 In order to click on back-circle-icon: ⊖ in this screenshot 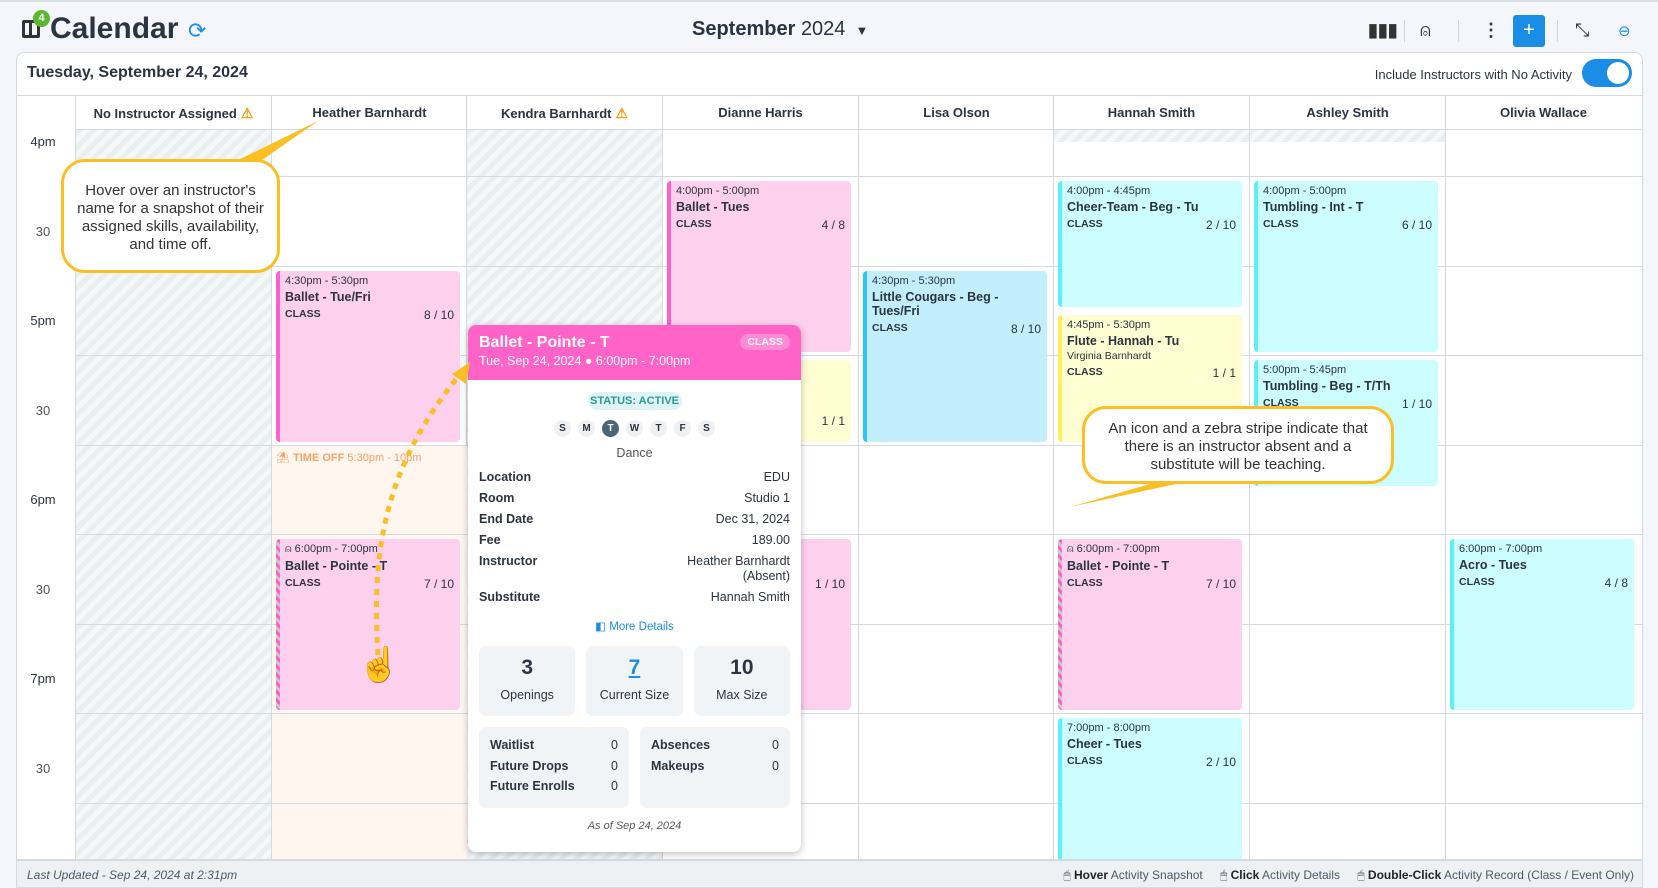, I will do `click(1624, 31)`.